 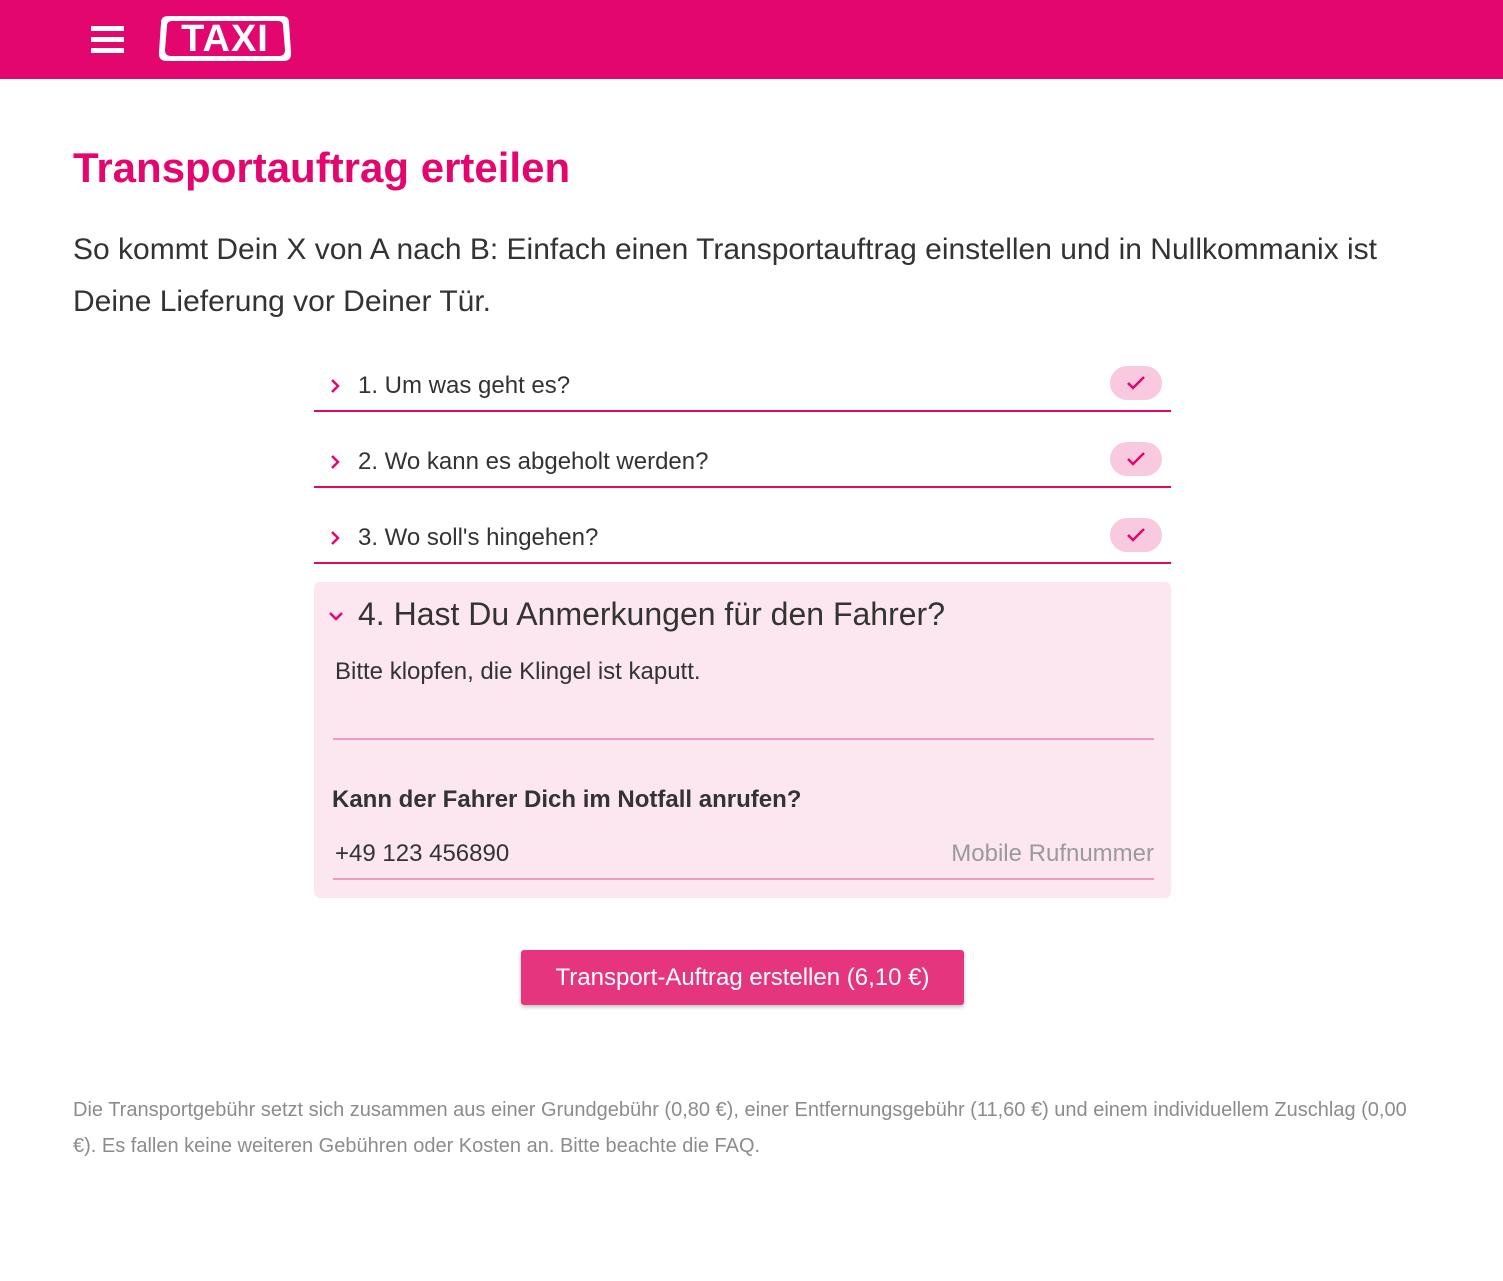 What do you see at coordinates (651, 614) in the screenshot?
I see `step-4-title: 4. Hast Du Anmerkungen für den Fahrer?` at bounding box center [651, 614].